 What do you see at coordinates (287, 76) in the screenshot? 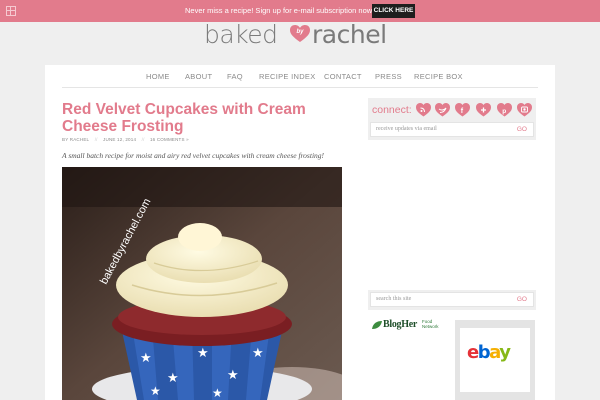
I see `nav-item-recipe-index: RECIPE INDEX` at bounding box center [287, 76].